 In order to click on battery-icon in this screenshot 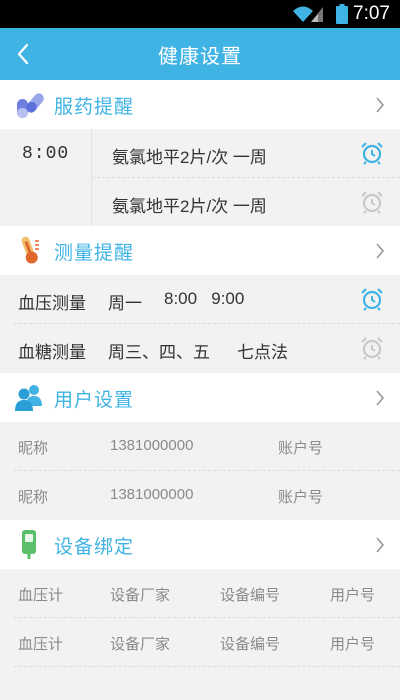, I will do `click(342, 14)`.